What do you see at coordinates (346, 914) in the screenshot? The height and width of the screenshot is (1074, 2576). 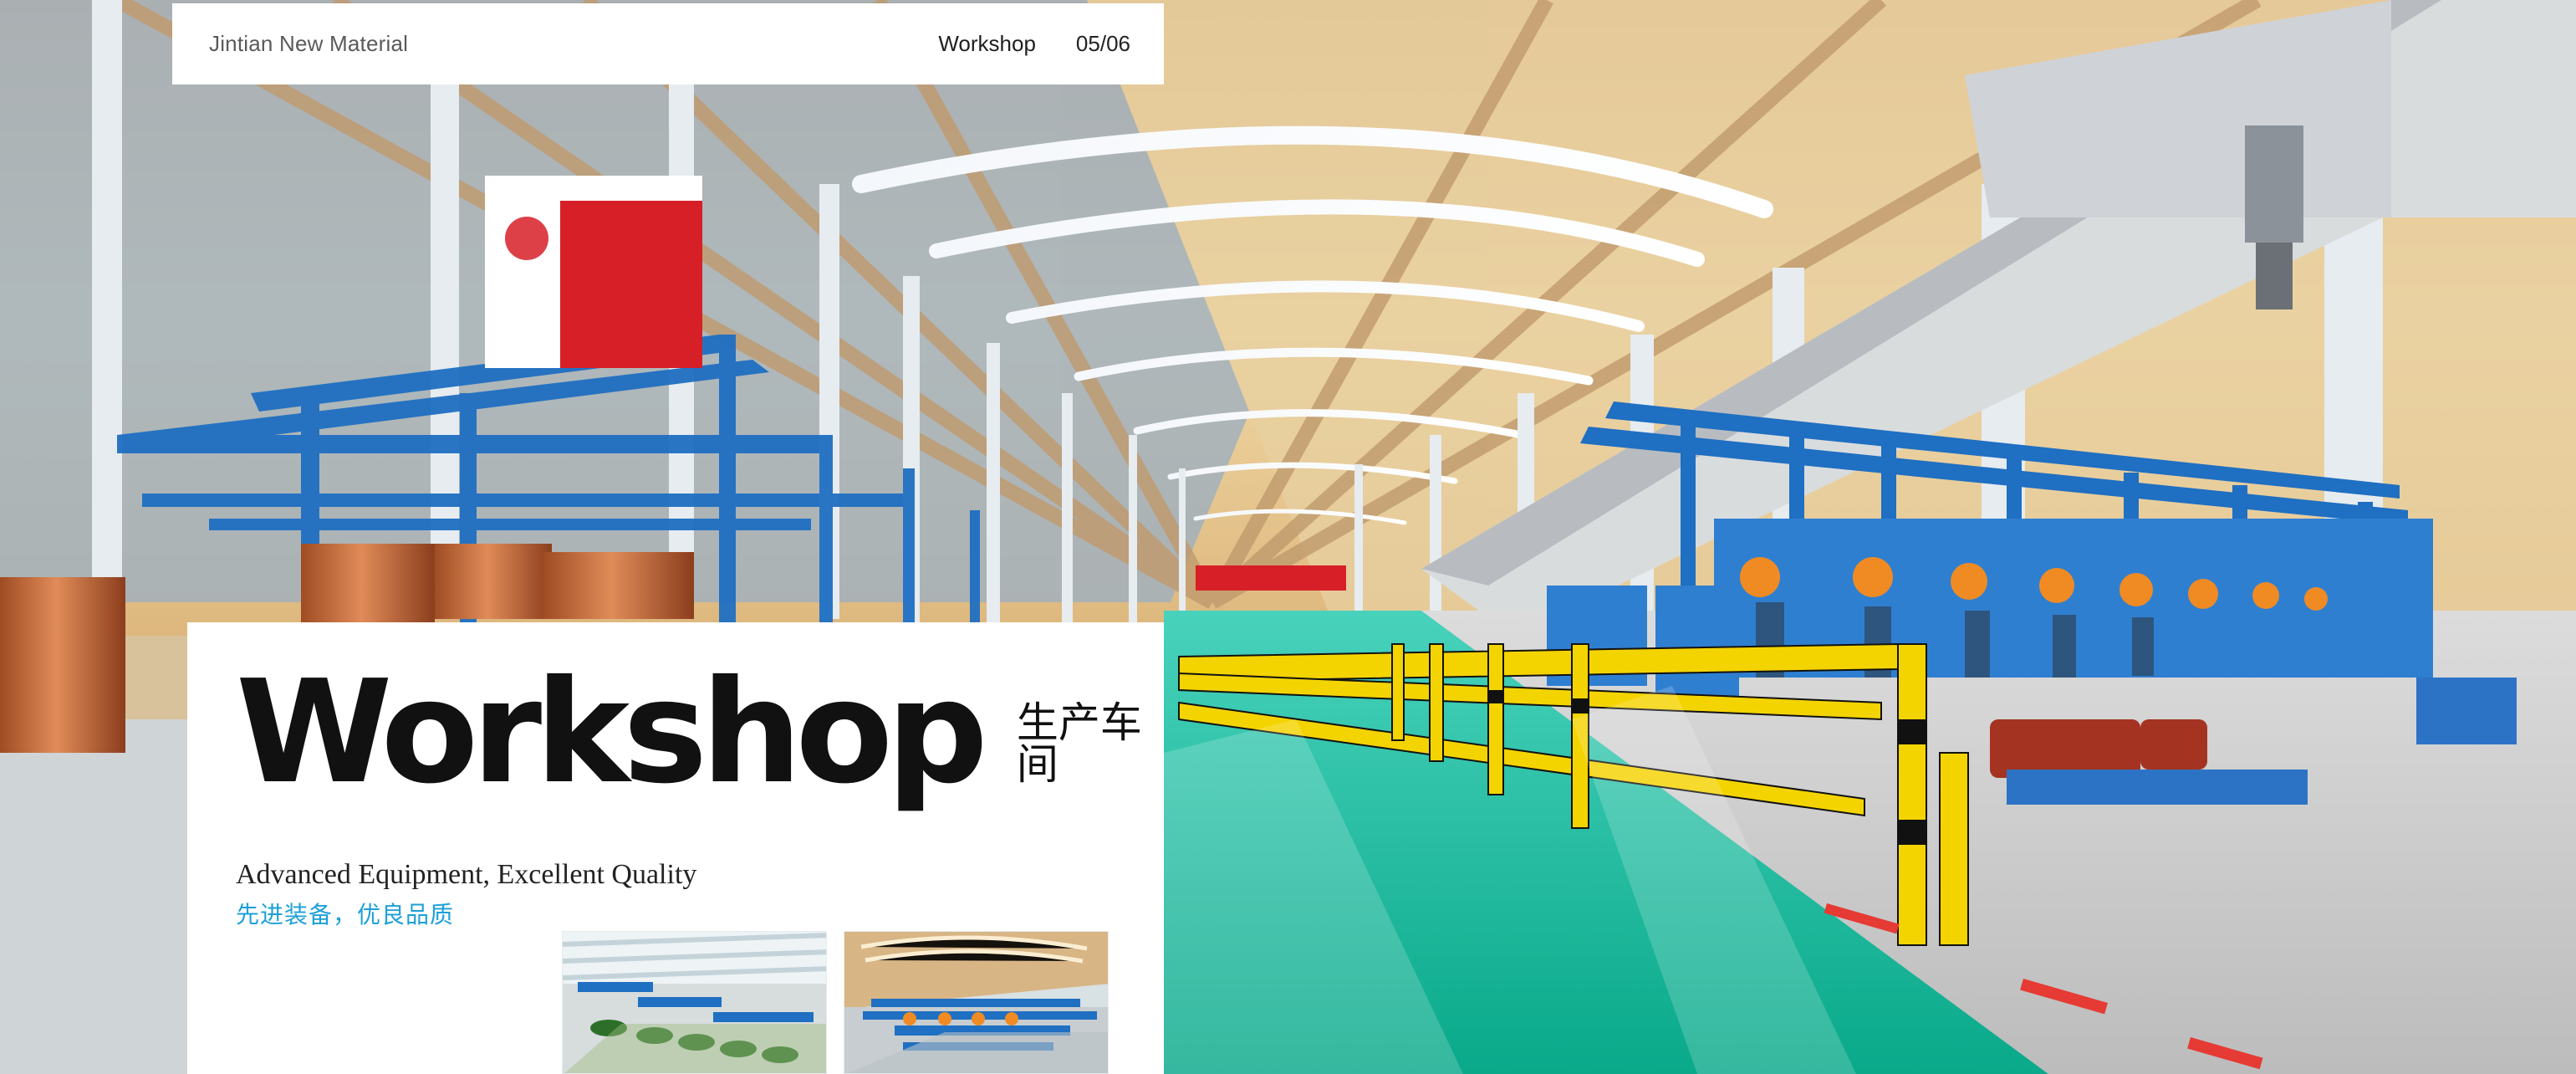 I see `subtitle-chinese: 先进装备，优良品质` at bounding box center [346, 914].